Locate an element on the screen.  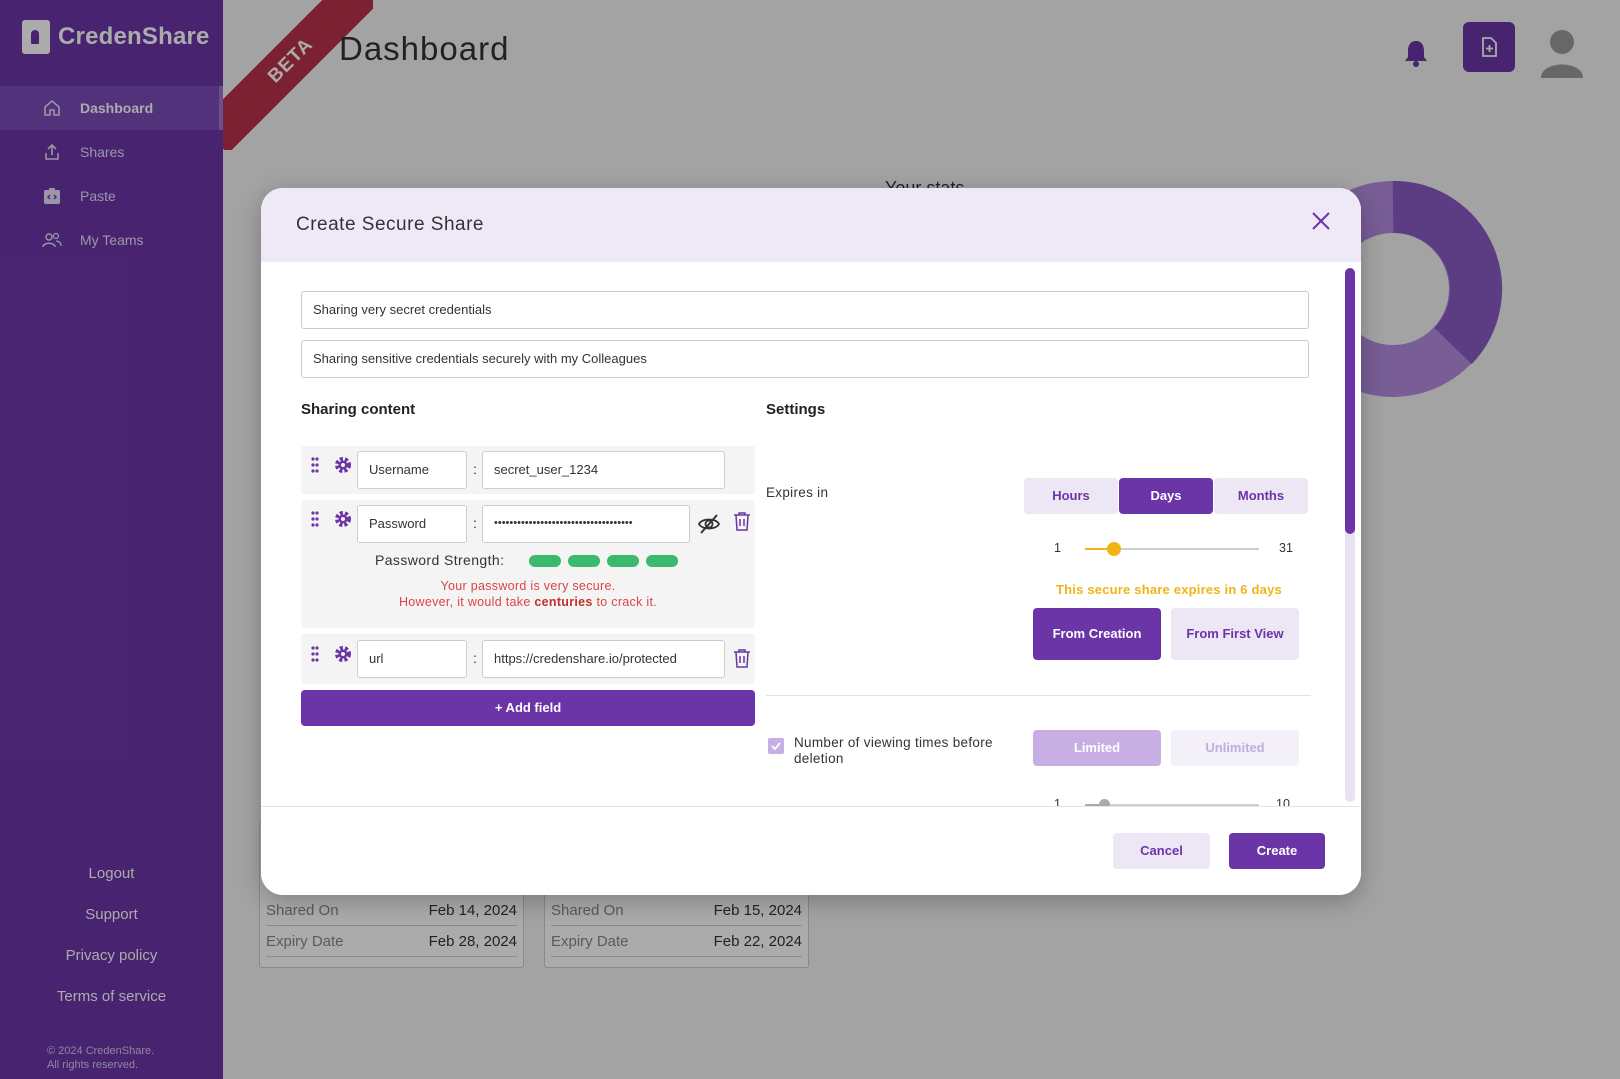
expires-in-label: Expires in is located at coordinates (797, 492).